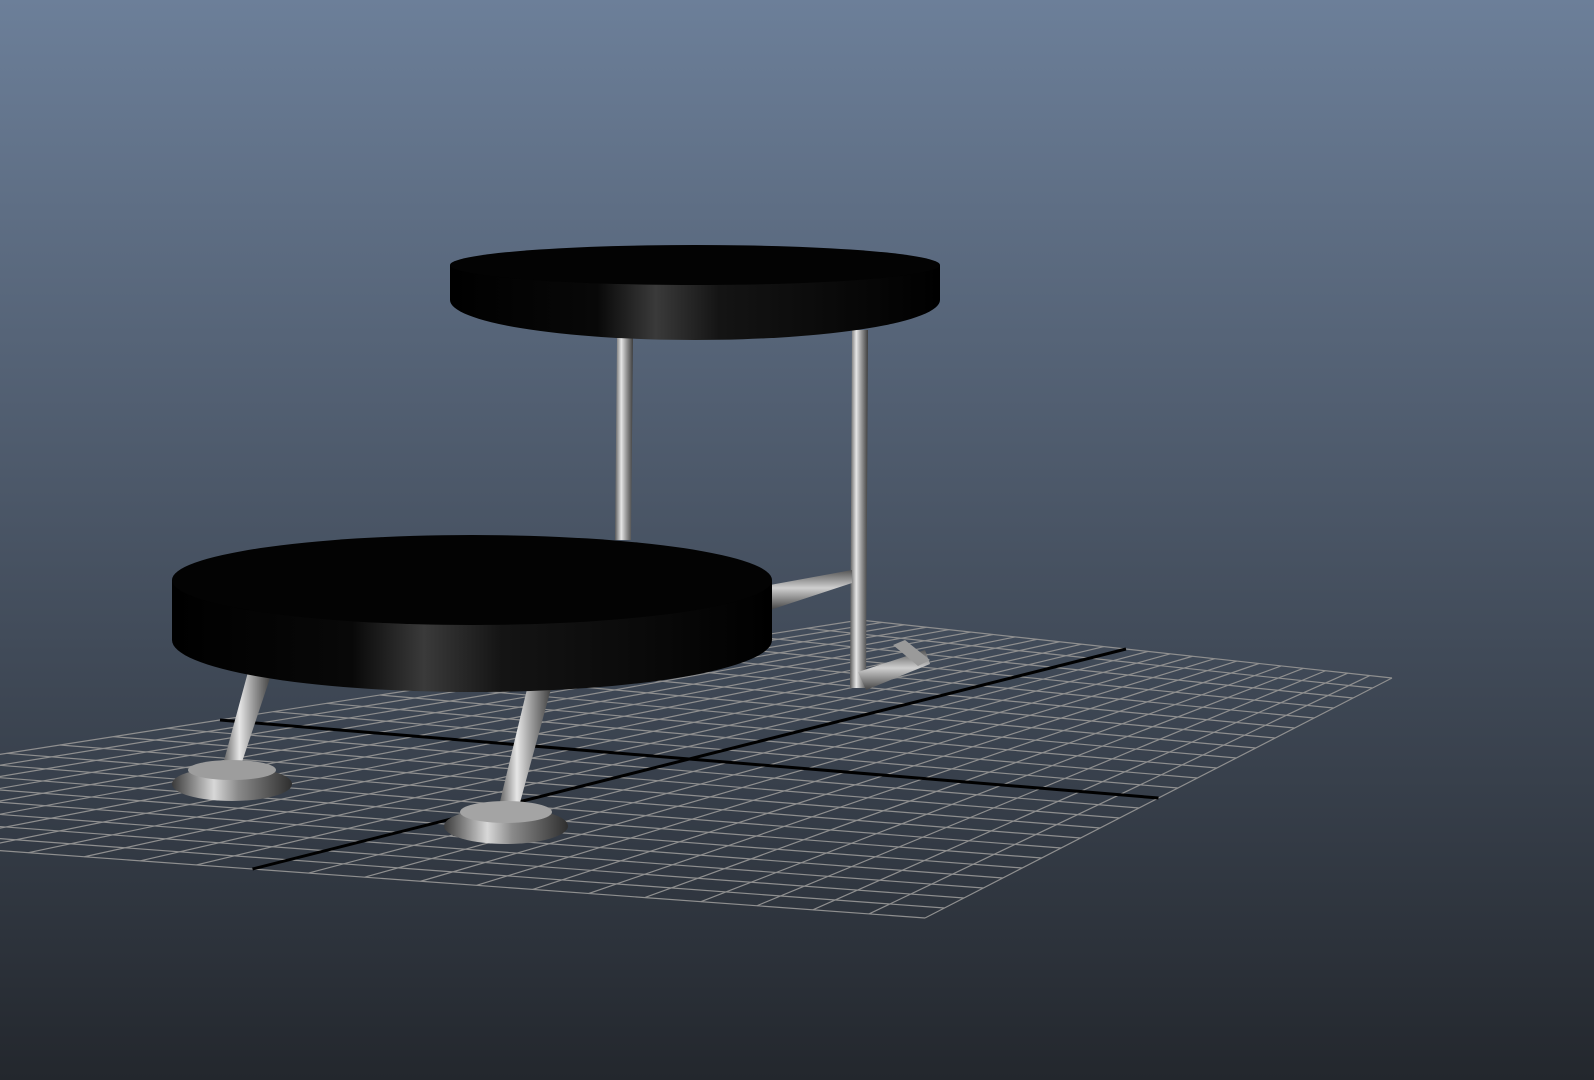 This screenshot has width=1594, height=1080. Describe the element at coordinates (624, 439) in the screenshot. I see `back-left-leg` at that location.